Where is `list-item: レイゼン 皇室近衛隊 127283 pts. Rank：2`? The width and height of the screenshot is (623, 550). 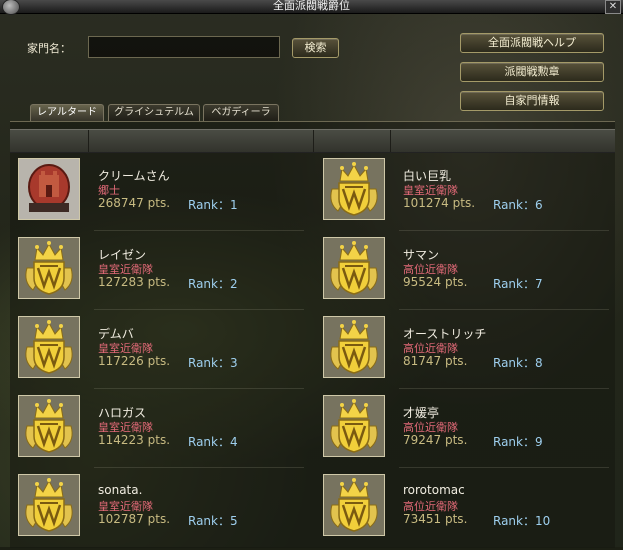 list-item: レイゼン 皇室近衛隊 127283 pts. Rank：2 is located at coordinates (163, 275).